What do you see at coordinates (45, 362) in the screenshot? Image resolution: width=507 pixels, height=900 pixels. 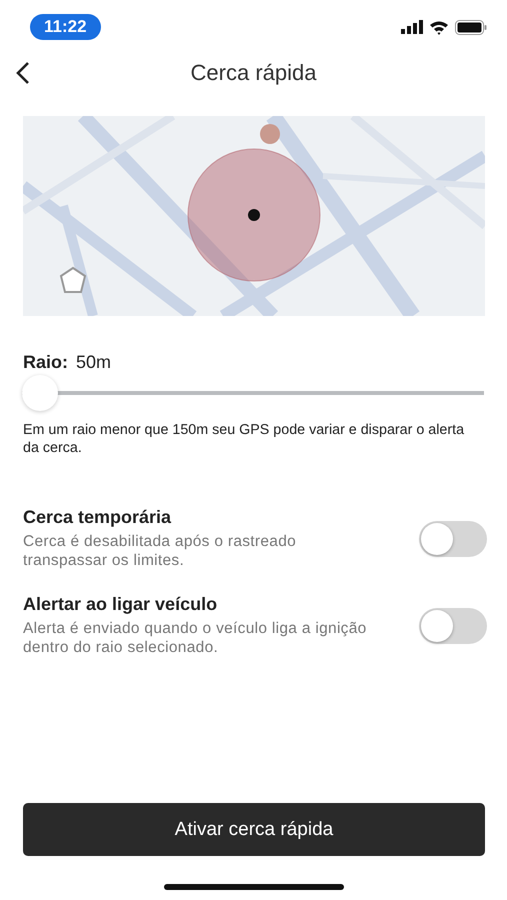 I see `radius-label: Raio:` at bounding box center [45, 362].